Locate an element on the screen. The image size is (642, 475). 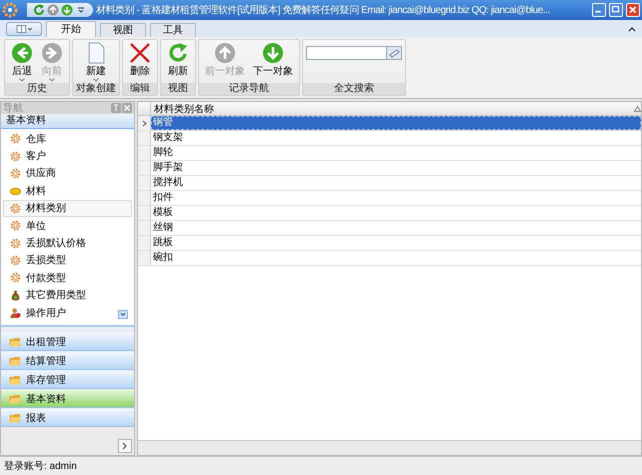
search-field is located at coordinates (354, 53).